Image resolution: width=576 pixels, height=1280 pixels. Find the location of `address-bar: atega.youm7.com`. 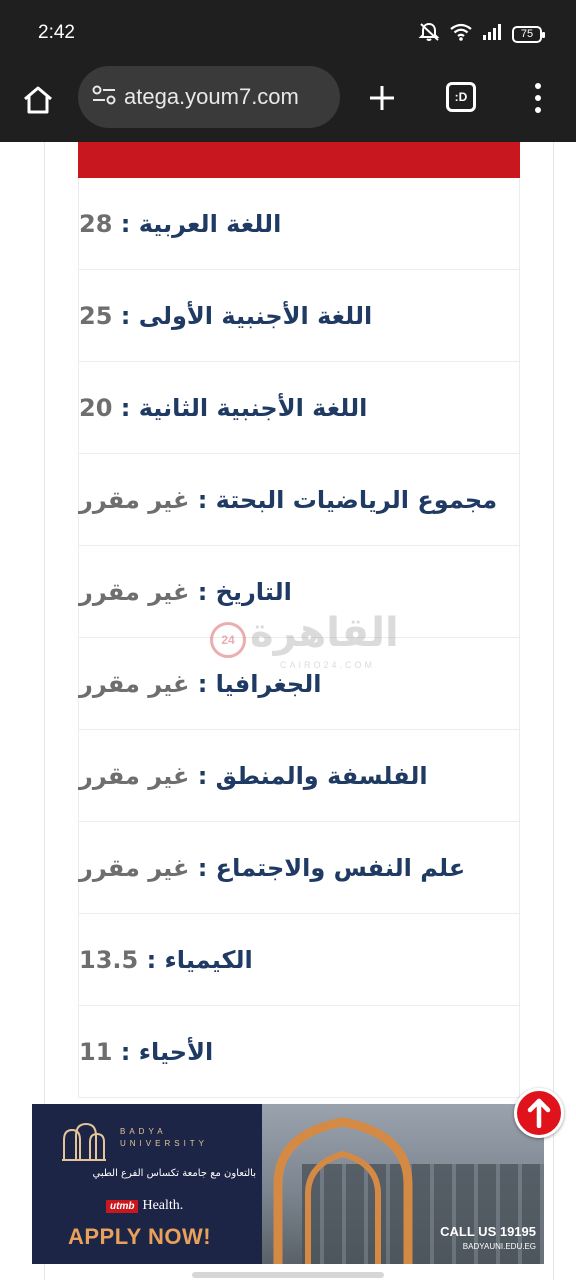

address-bar: atega.youm7.com is located at coordinates (209, 97).